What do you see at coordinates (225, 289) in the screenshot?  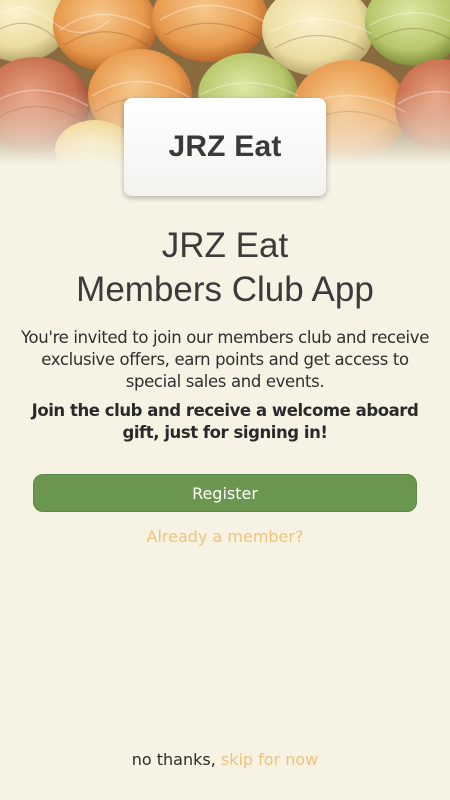 I see `page-title-line2: Members Club App` at bounding box center [225, 289].